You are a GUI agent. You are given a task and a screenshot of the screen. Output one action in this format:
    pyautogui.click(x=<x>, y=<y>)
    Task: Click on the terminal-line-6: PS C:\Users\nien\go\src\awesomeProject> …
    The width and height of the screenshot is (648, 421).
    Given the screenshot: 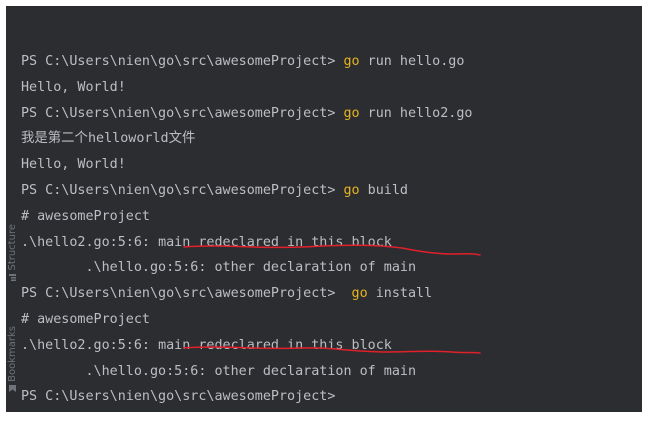 What is the action you would take?
    pyautogui.click(x=331, y=191)
    